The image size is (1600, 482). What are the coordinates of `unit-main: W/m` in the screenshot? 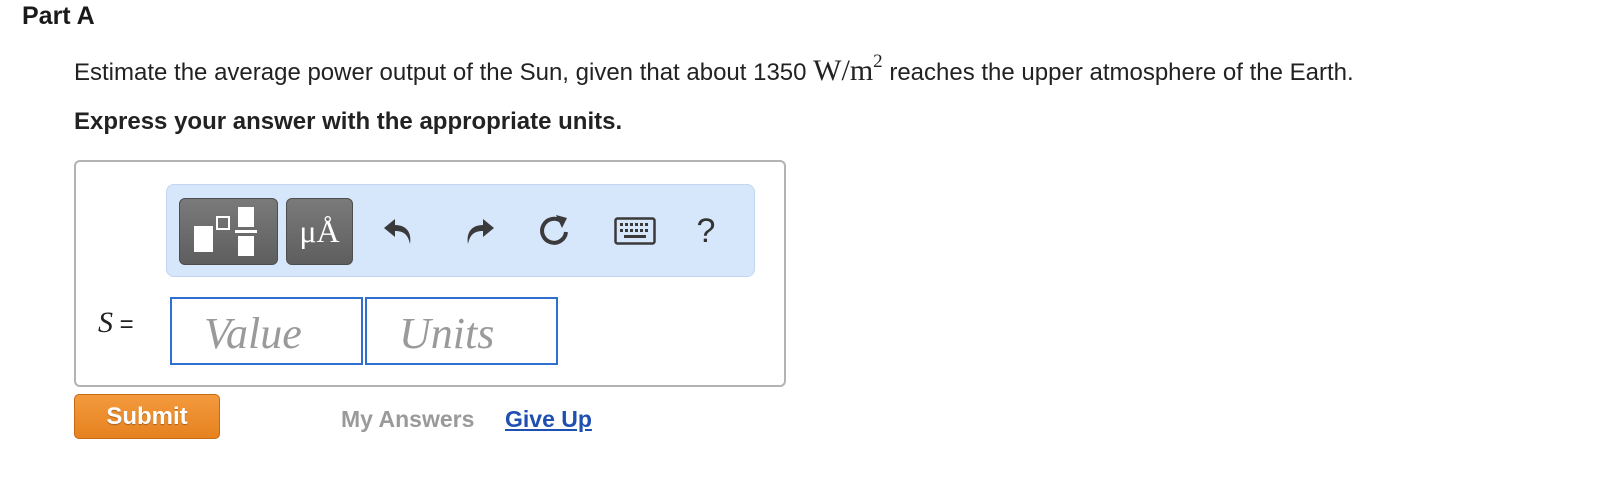 It's located at (843, 70).